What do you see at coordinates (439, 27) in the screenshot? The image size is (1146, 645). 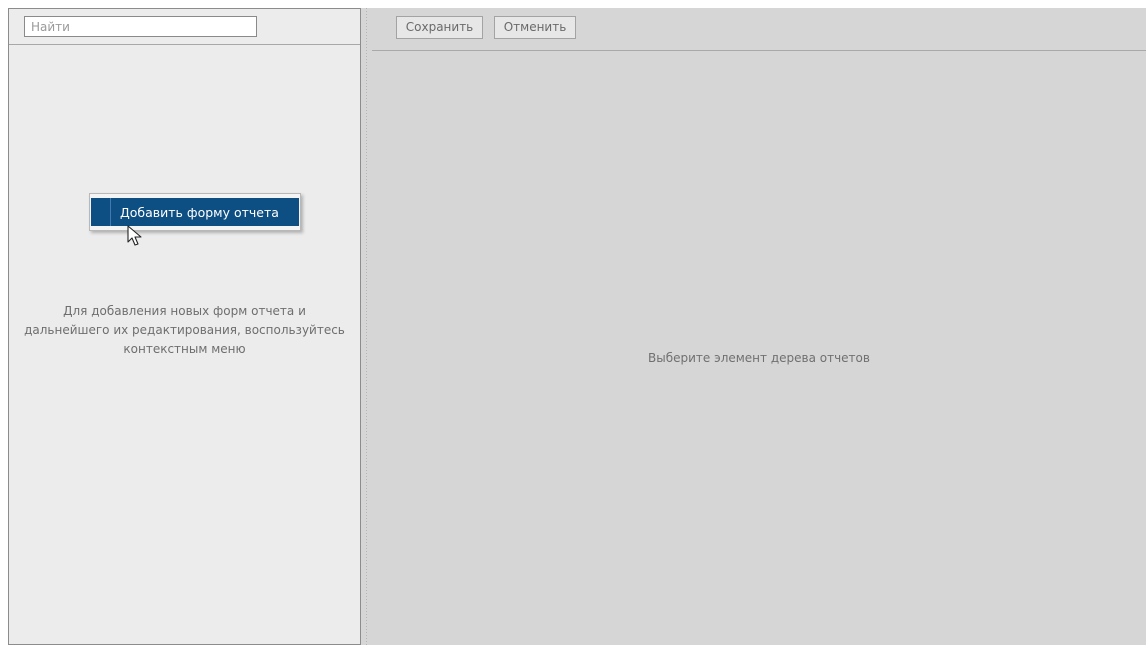 I see `save-button: Сохранить` at bounding box center [439, 27].